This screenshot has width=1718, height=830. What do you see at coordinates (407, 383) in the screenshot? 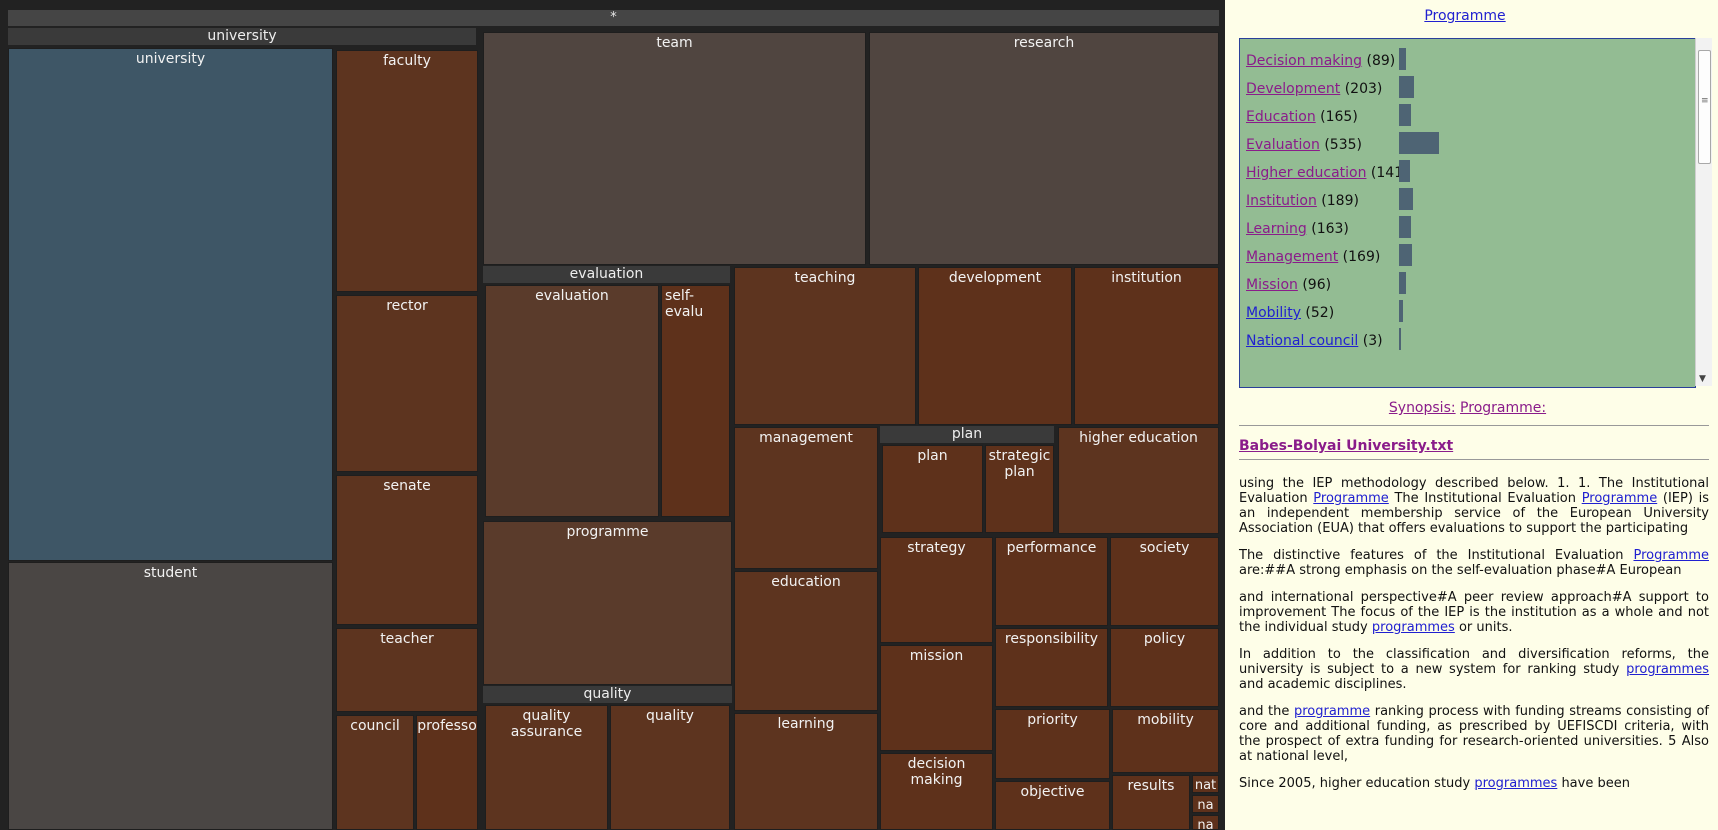
I see `cell-rector: rector` at bounding box center [407, 383].